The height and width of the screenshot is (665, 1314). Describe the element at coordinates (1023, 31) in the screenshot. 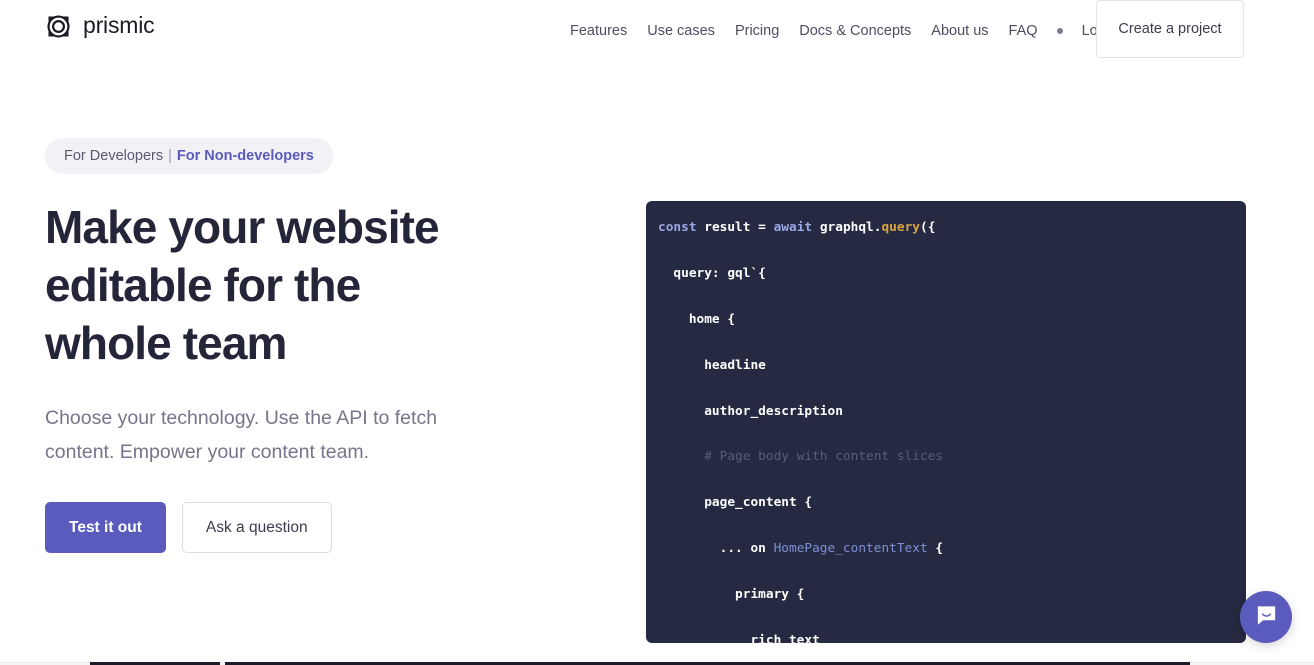

I see `nav-item-faq: FAQ` at that location.